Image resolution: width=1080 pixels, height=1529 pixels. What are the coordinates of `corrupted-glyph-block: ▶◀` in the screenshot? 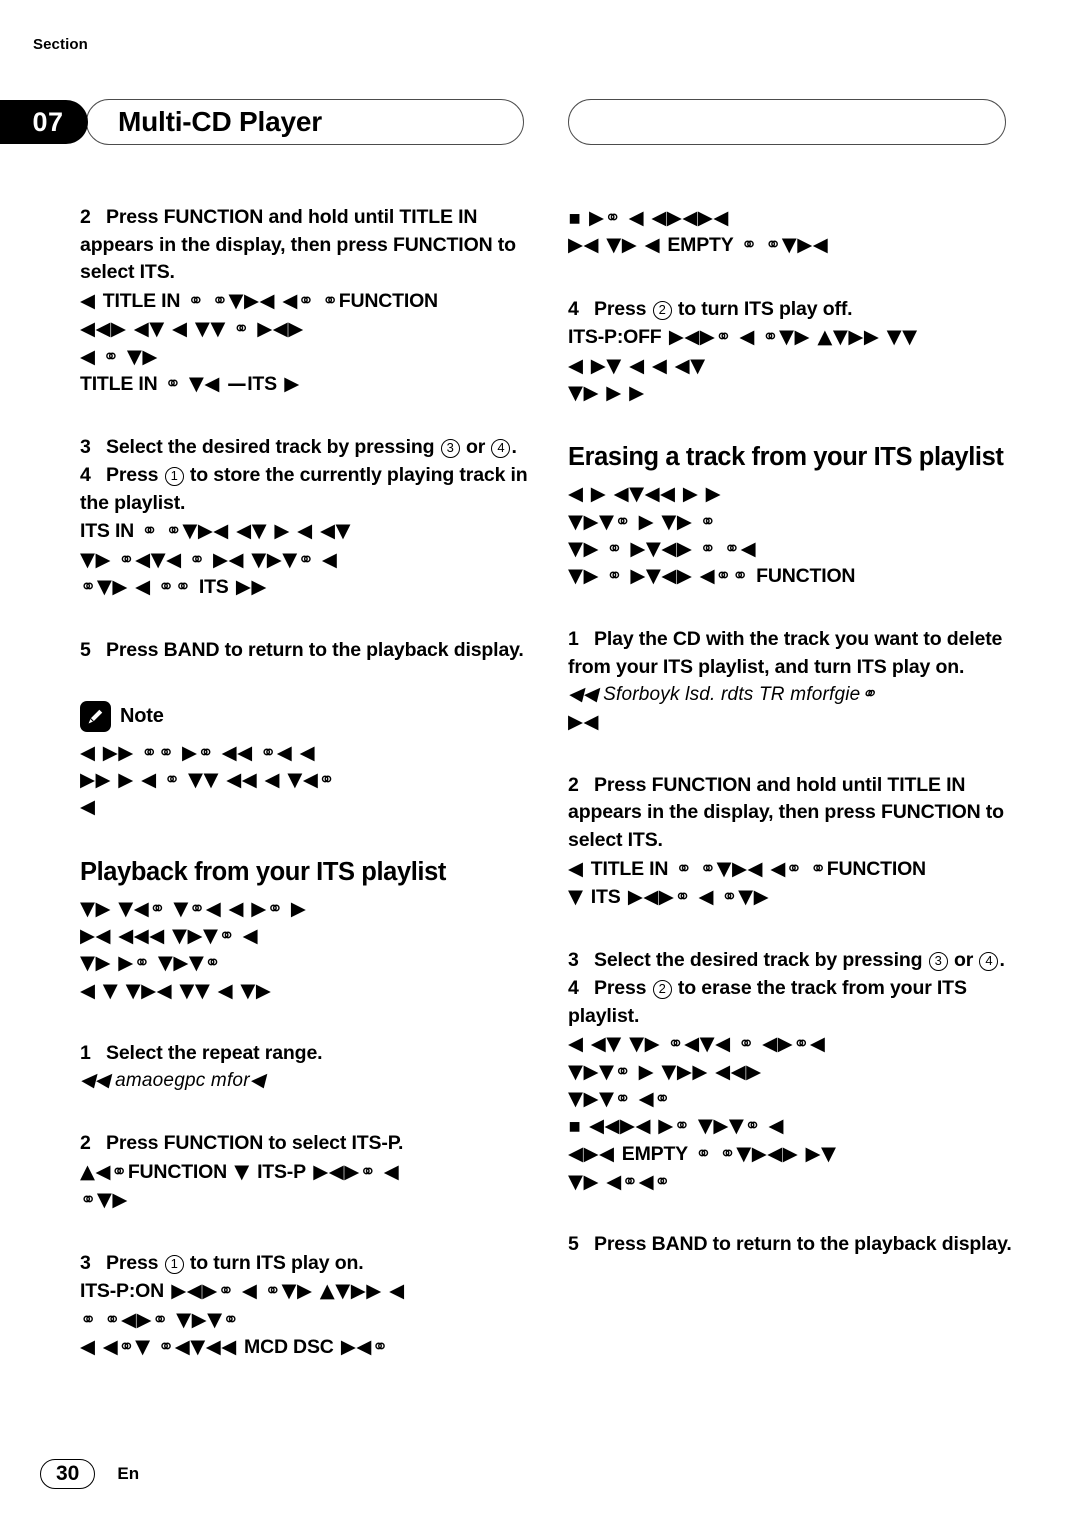 It's located at (794, 721).